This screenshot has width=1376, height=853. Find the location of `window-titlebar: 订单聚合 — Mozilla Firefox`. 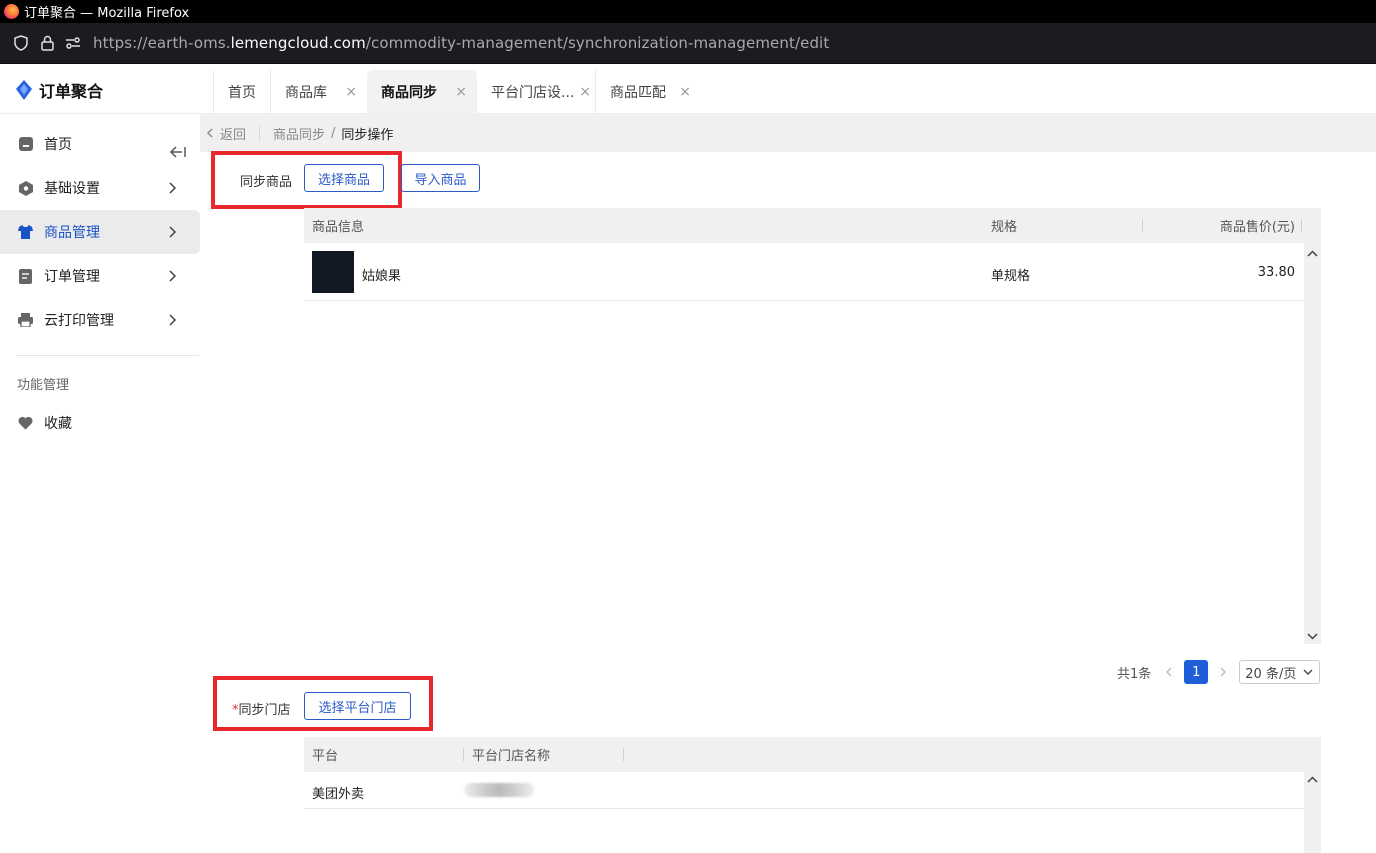

window-titlebar: 订单聚合 — Mozilla Firefox is located at coordinates (688, 11).